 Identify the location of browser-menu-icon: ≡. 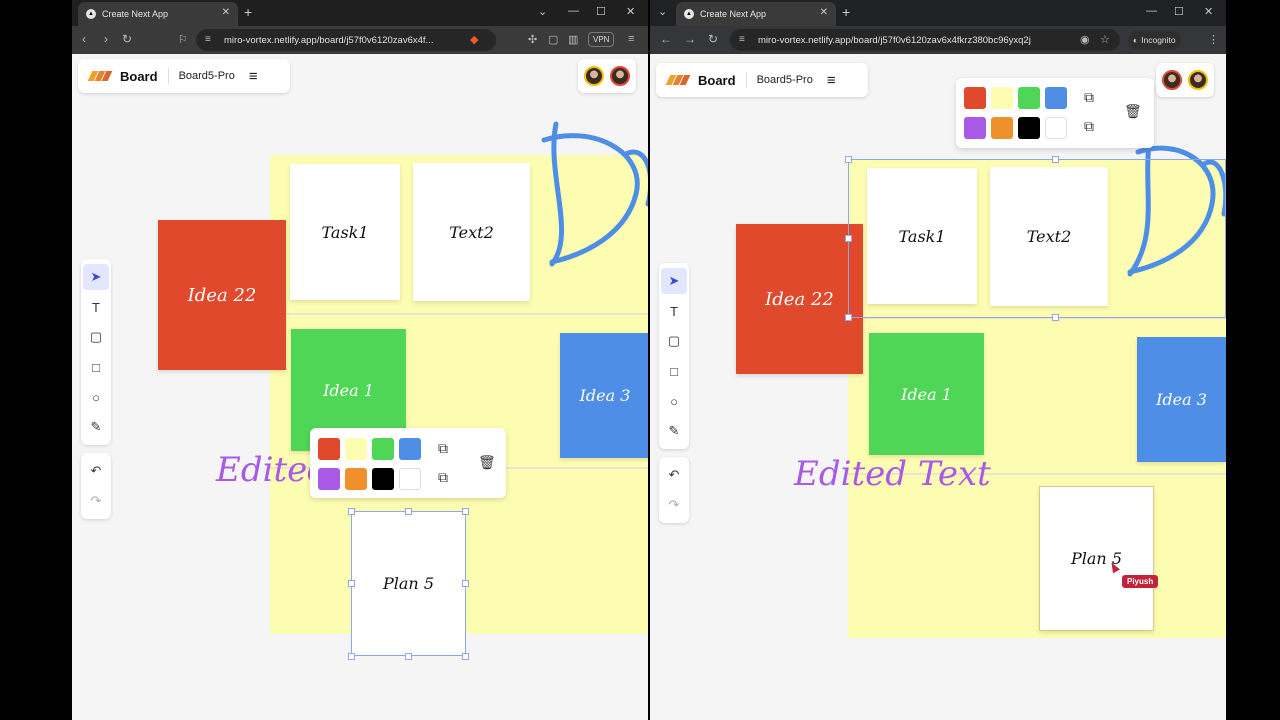
(631, 39).